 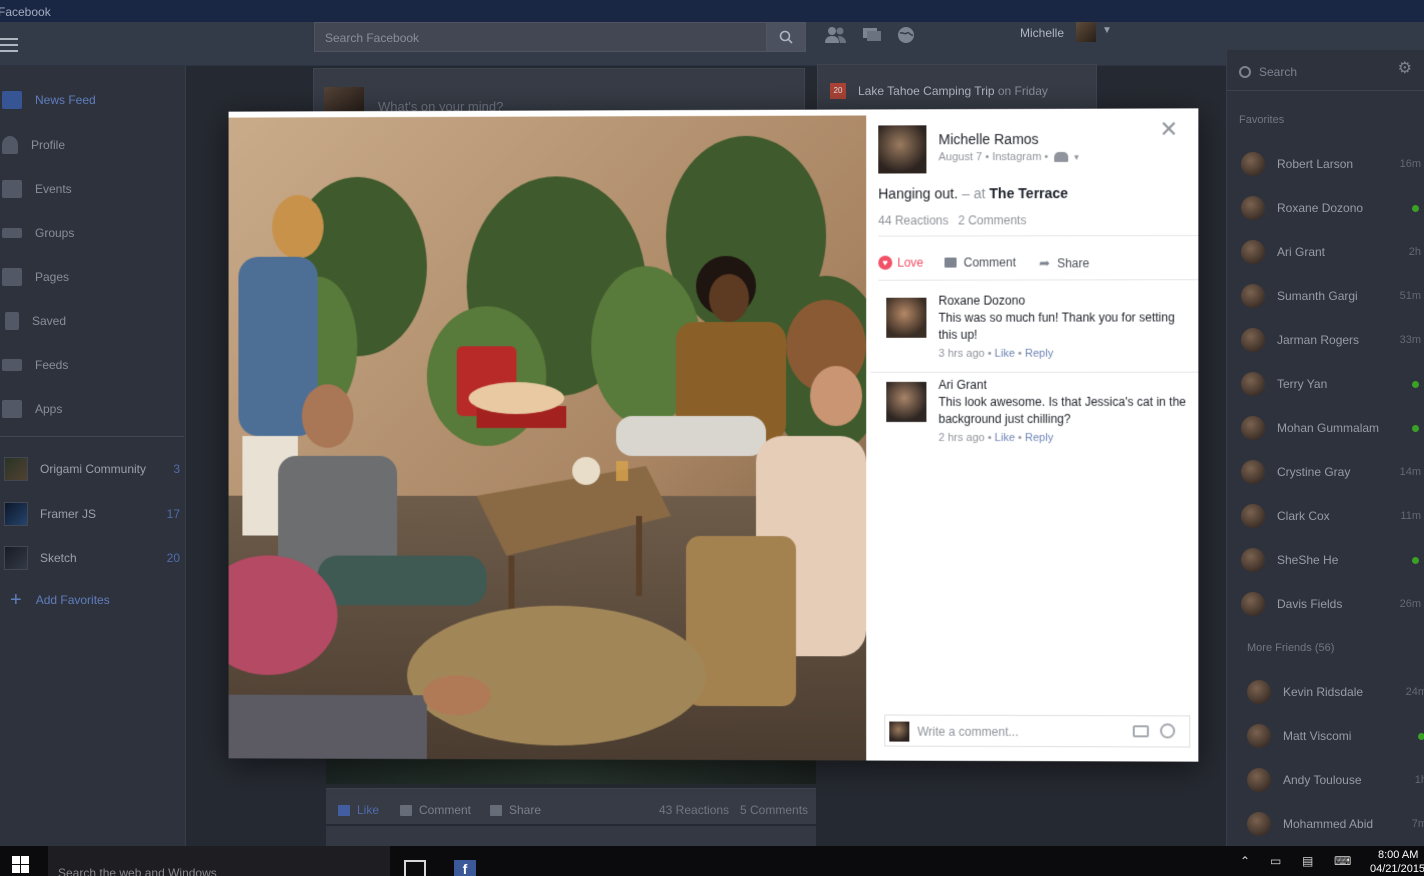 I want to click on status-text: Hanging out., so click(x=918, y=193).